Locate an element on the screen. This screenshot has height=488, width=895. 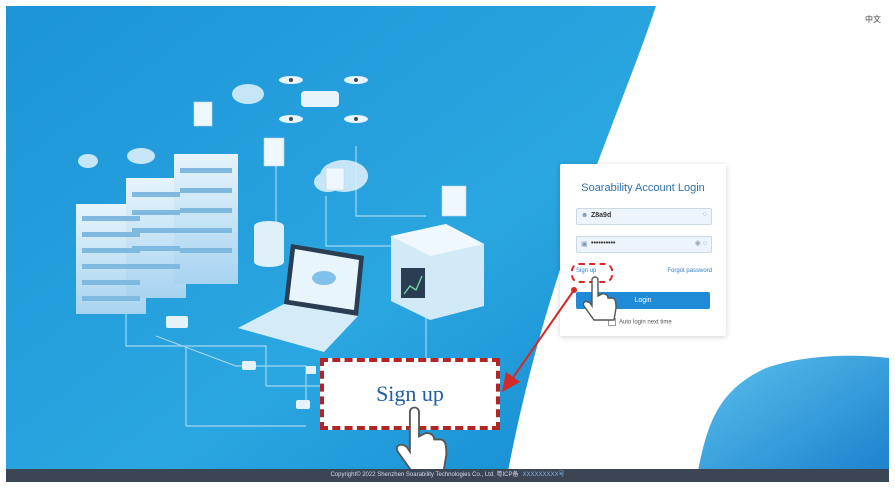
database-icon is located at coordinates (269, 244).